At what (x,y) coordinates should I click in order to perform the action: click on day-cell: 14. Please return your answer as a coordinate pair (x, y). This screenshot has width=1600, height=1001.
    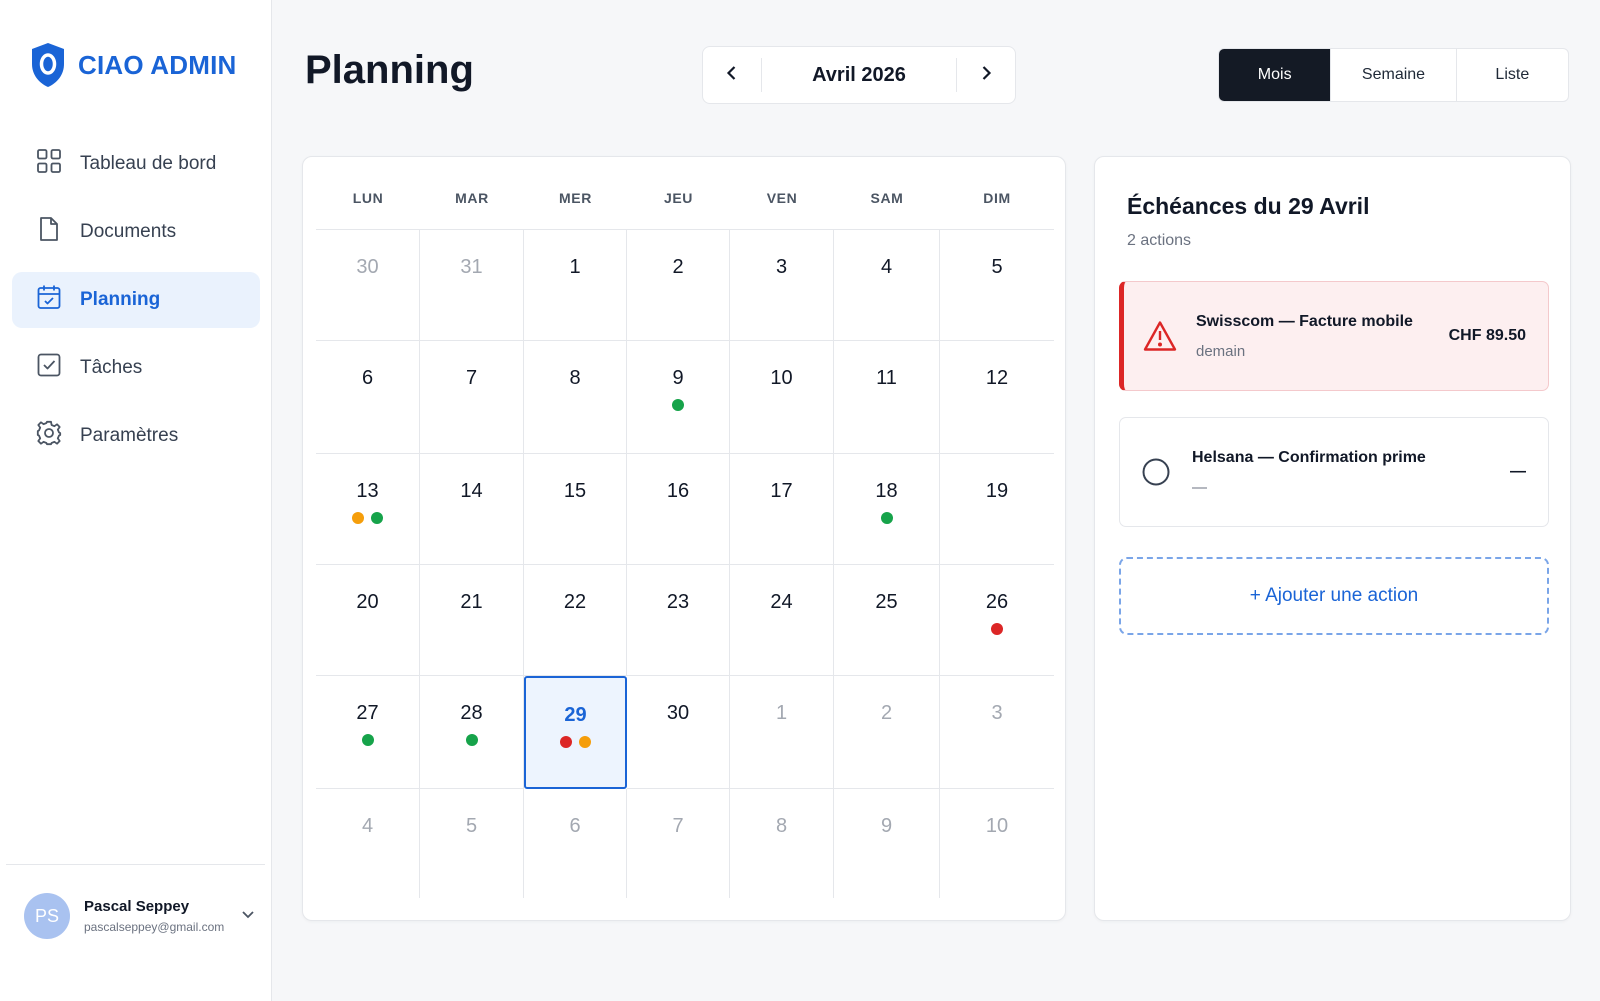
    Looking at the image, I should click on (472, 509).